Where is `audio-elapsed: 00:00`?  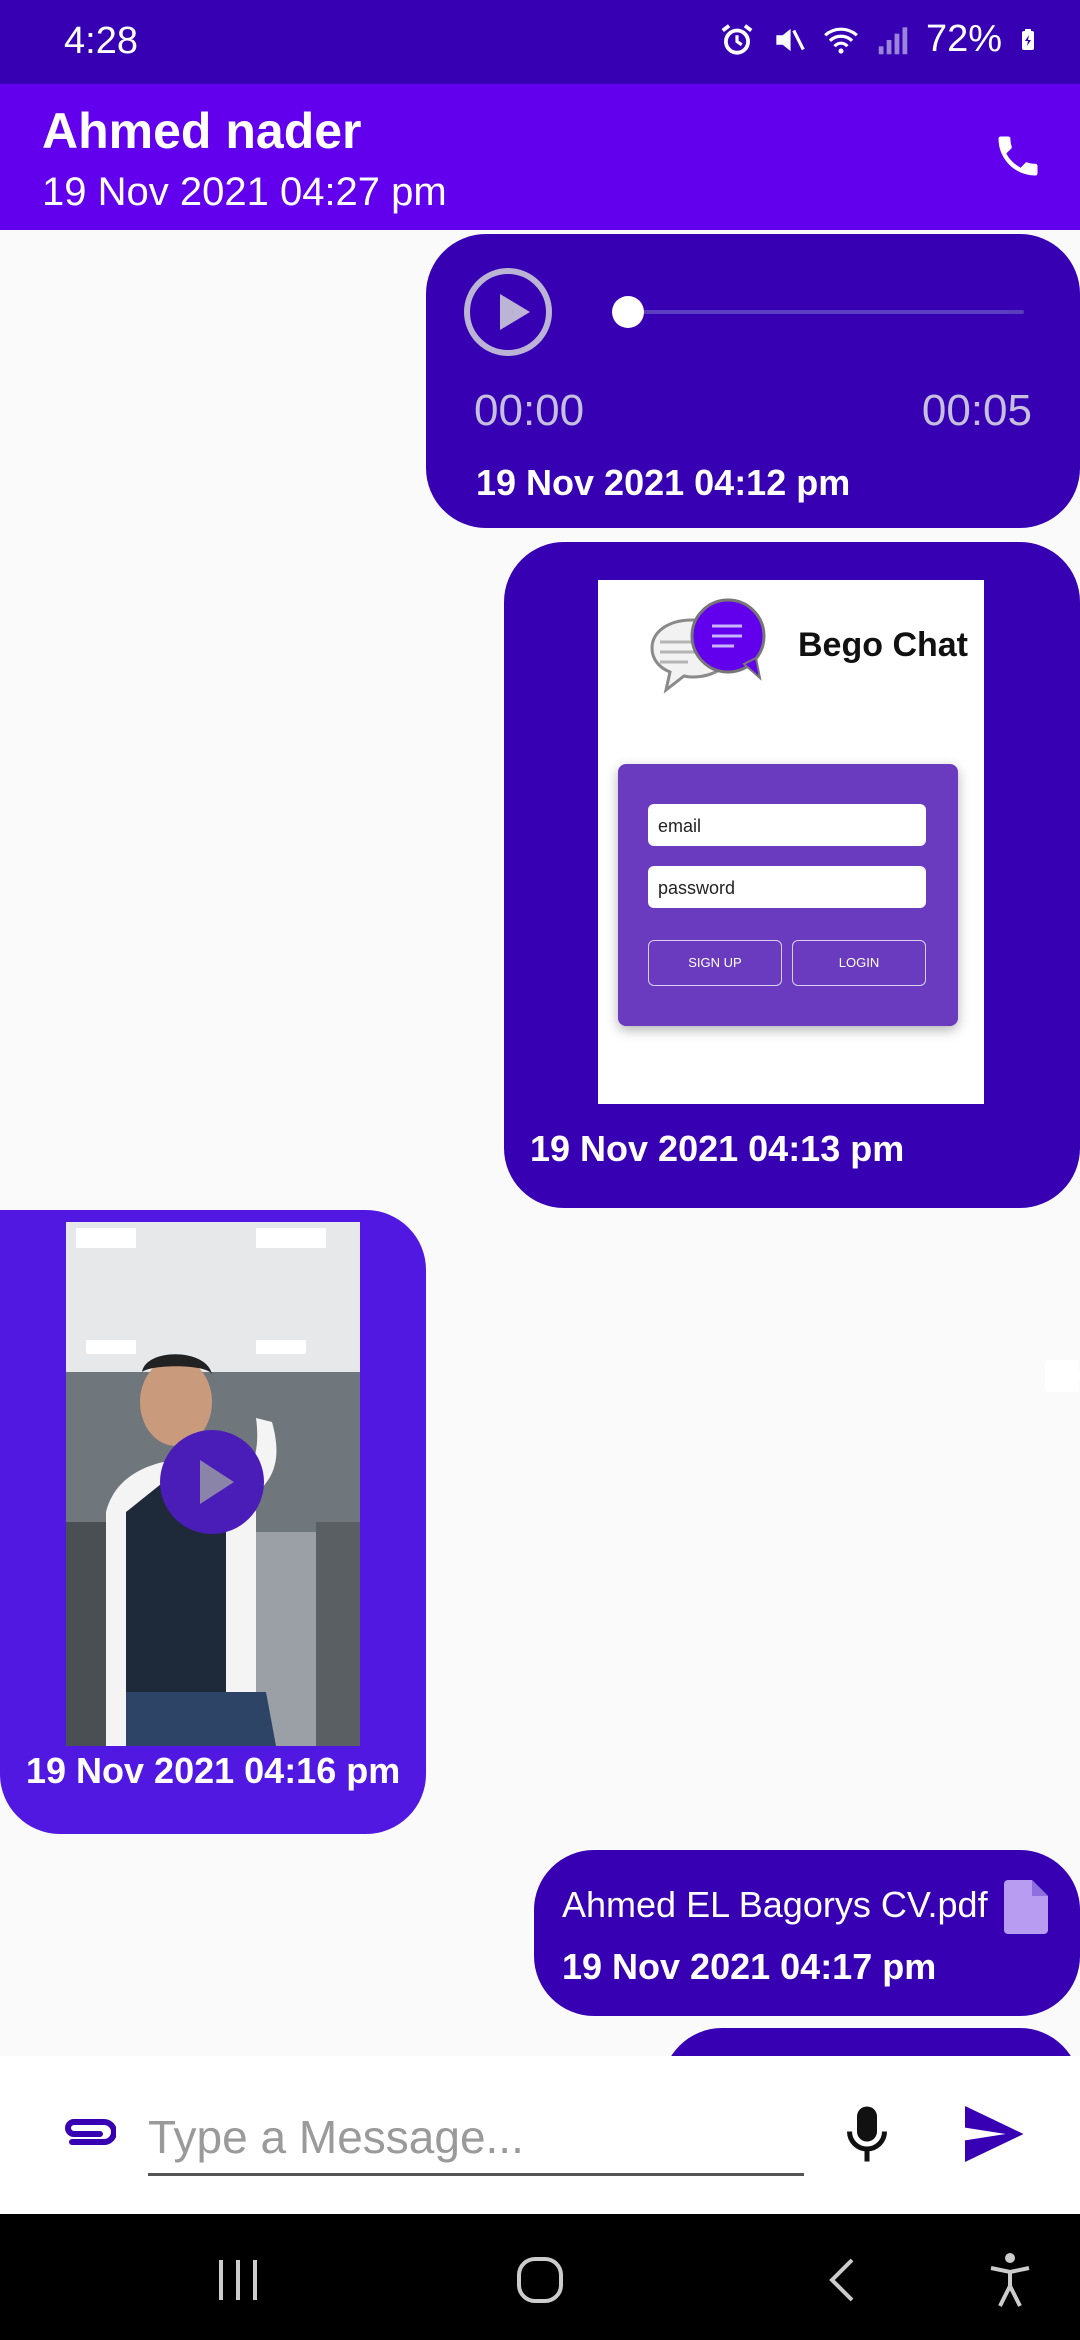
audio-elapsed: 00:00 is located at coordinates (529, 410).